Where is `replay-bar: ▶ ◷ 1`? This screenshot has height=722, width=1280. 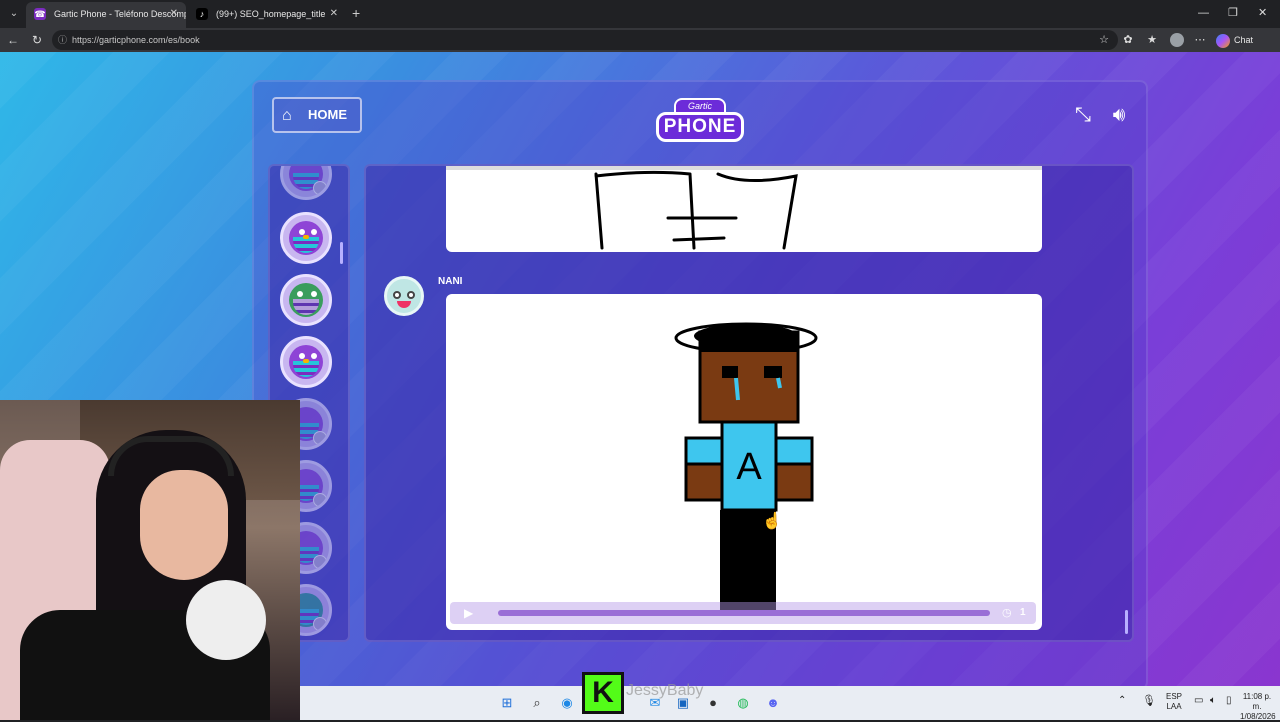
replay-bar: ▶ ◷ 1 is located at coordinates (743, 613).